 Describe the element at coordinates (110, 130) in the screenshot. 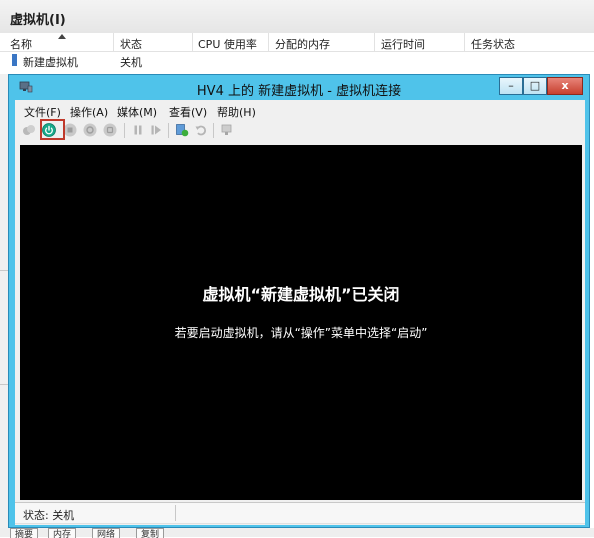

I see `save-icon` at that location.